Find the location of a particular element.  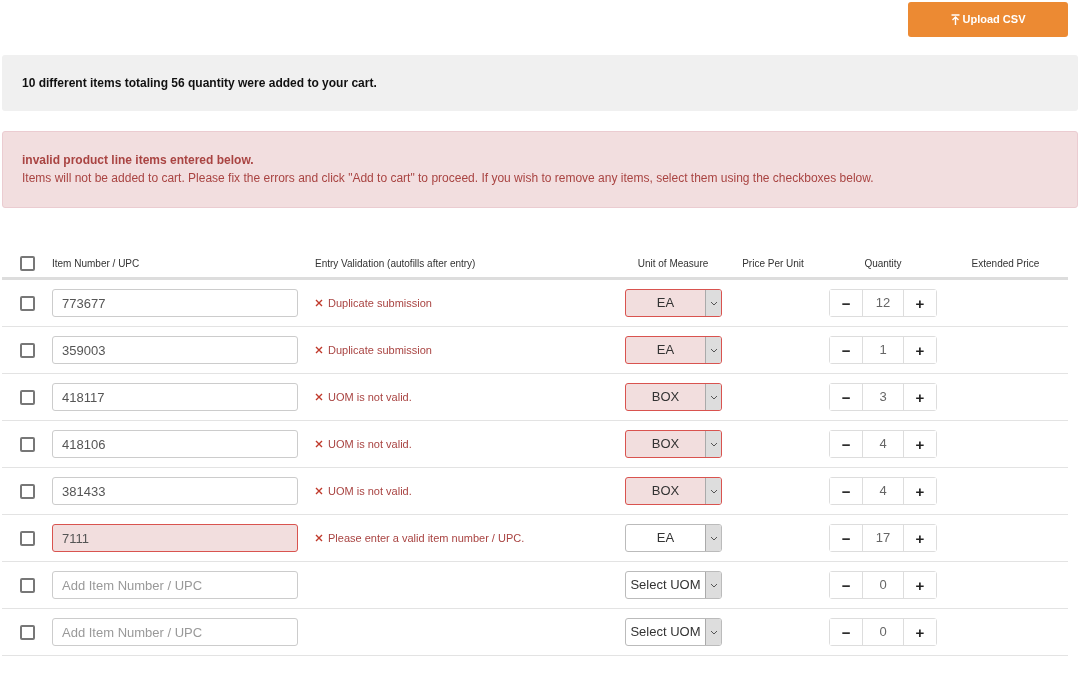

item-number-field: 359003 is located at coordinates (175, 350).